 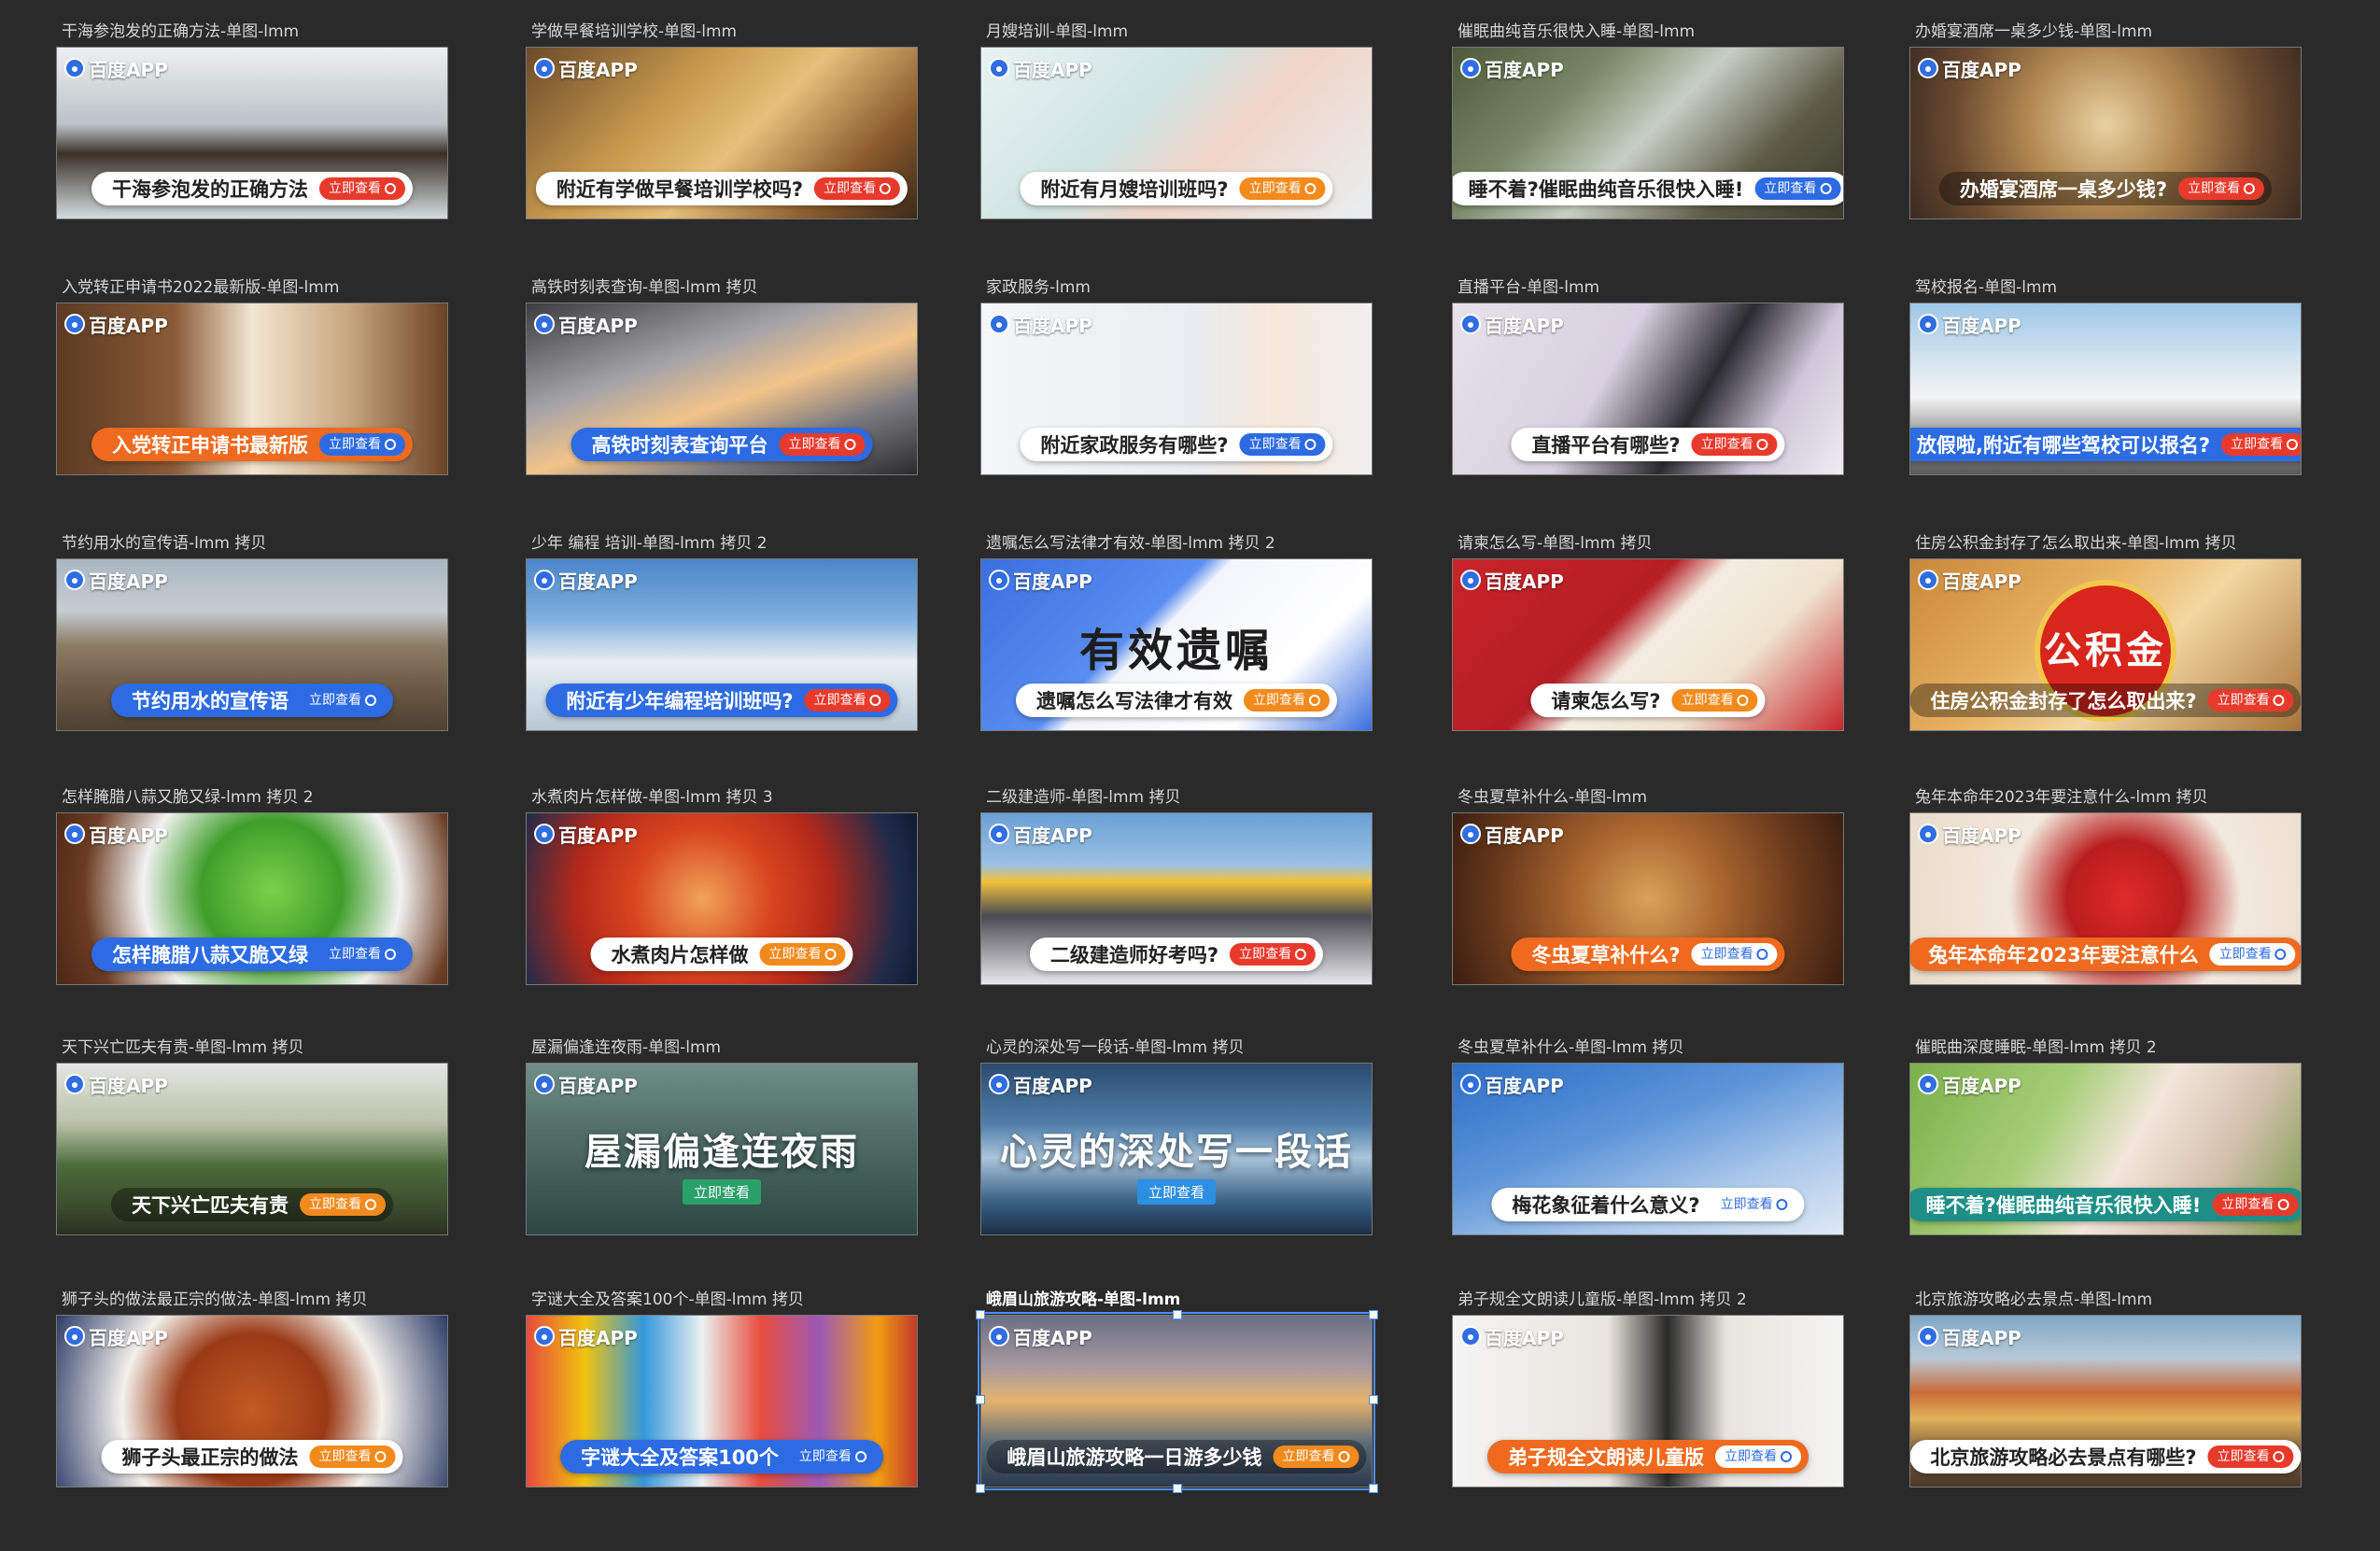 What do you see at coordinates (1176, 120) in the screenshot?
I see `ad-frame-3: 月嫂培训-单图-lmm 百度APP 附近有月嫂培训班吗? 立即查看` at bounding box center [1176, 120].